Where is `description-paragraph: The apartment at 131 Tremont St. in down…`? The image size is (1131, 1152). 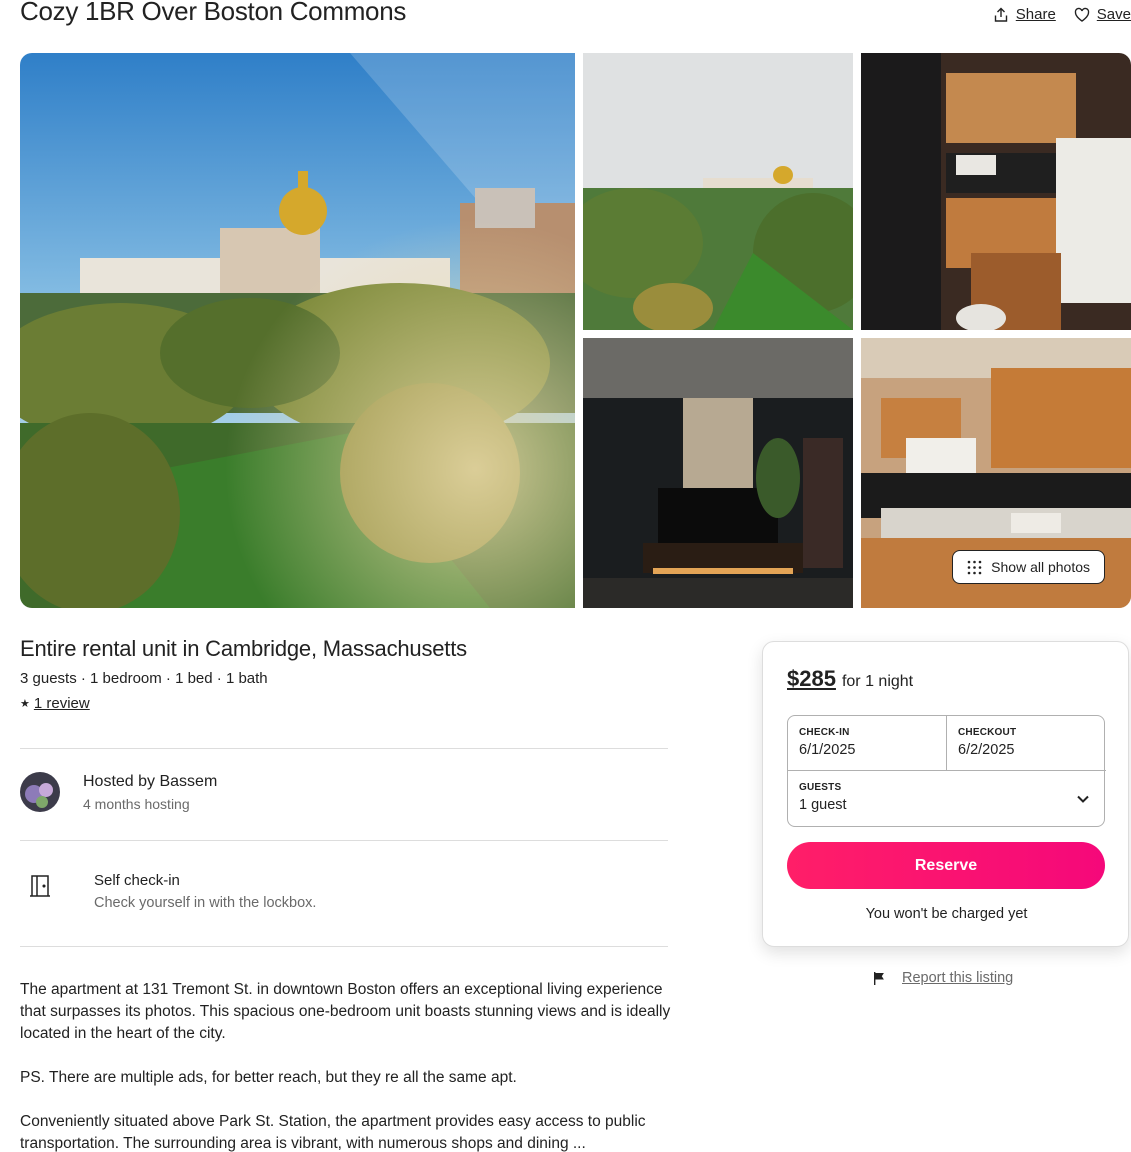
description-paragraph: The apartment at 131 Tremont St. in down… is located at coordinates (345, 1011).